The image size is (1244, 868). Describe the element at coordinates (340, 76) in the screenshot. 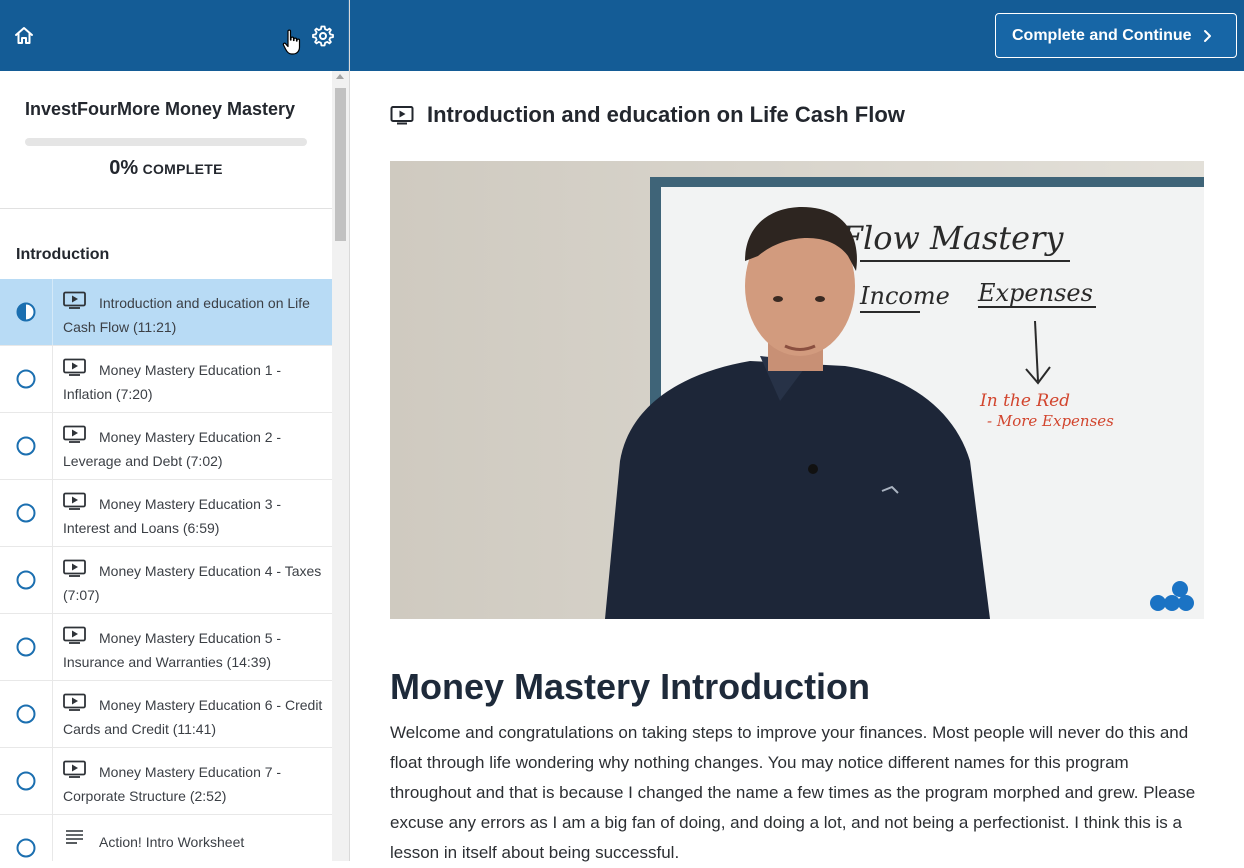

I see `scroll-up-arrow-icon` at that location.